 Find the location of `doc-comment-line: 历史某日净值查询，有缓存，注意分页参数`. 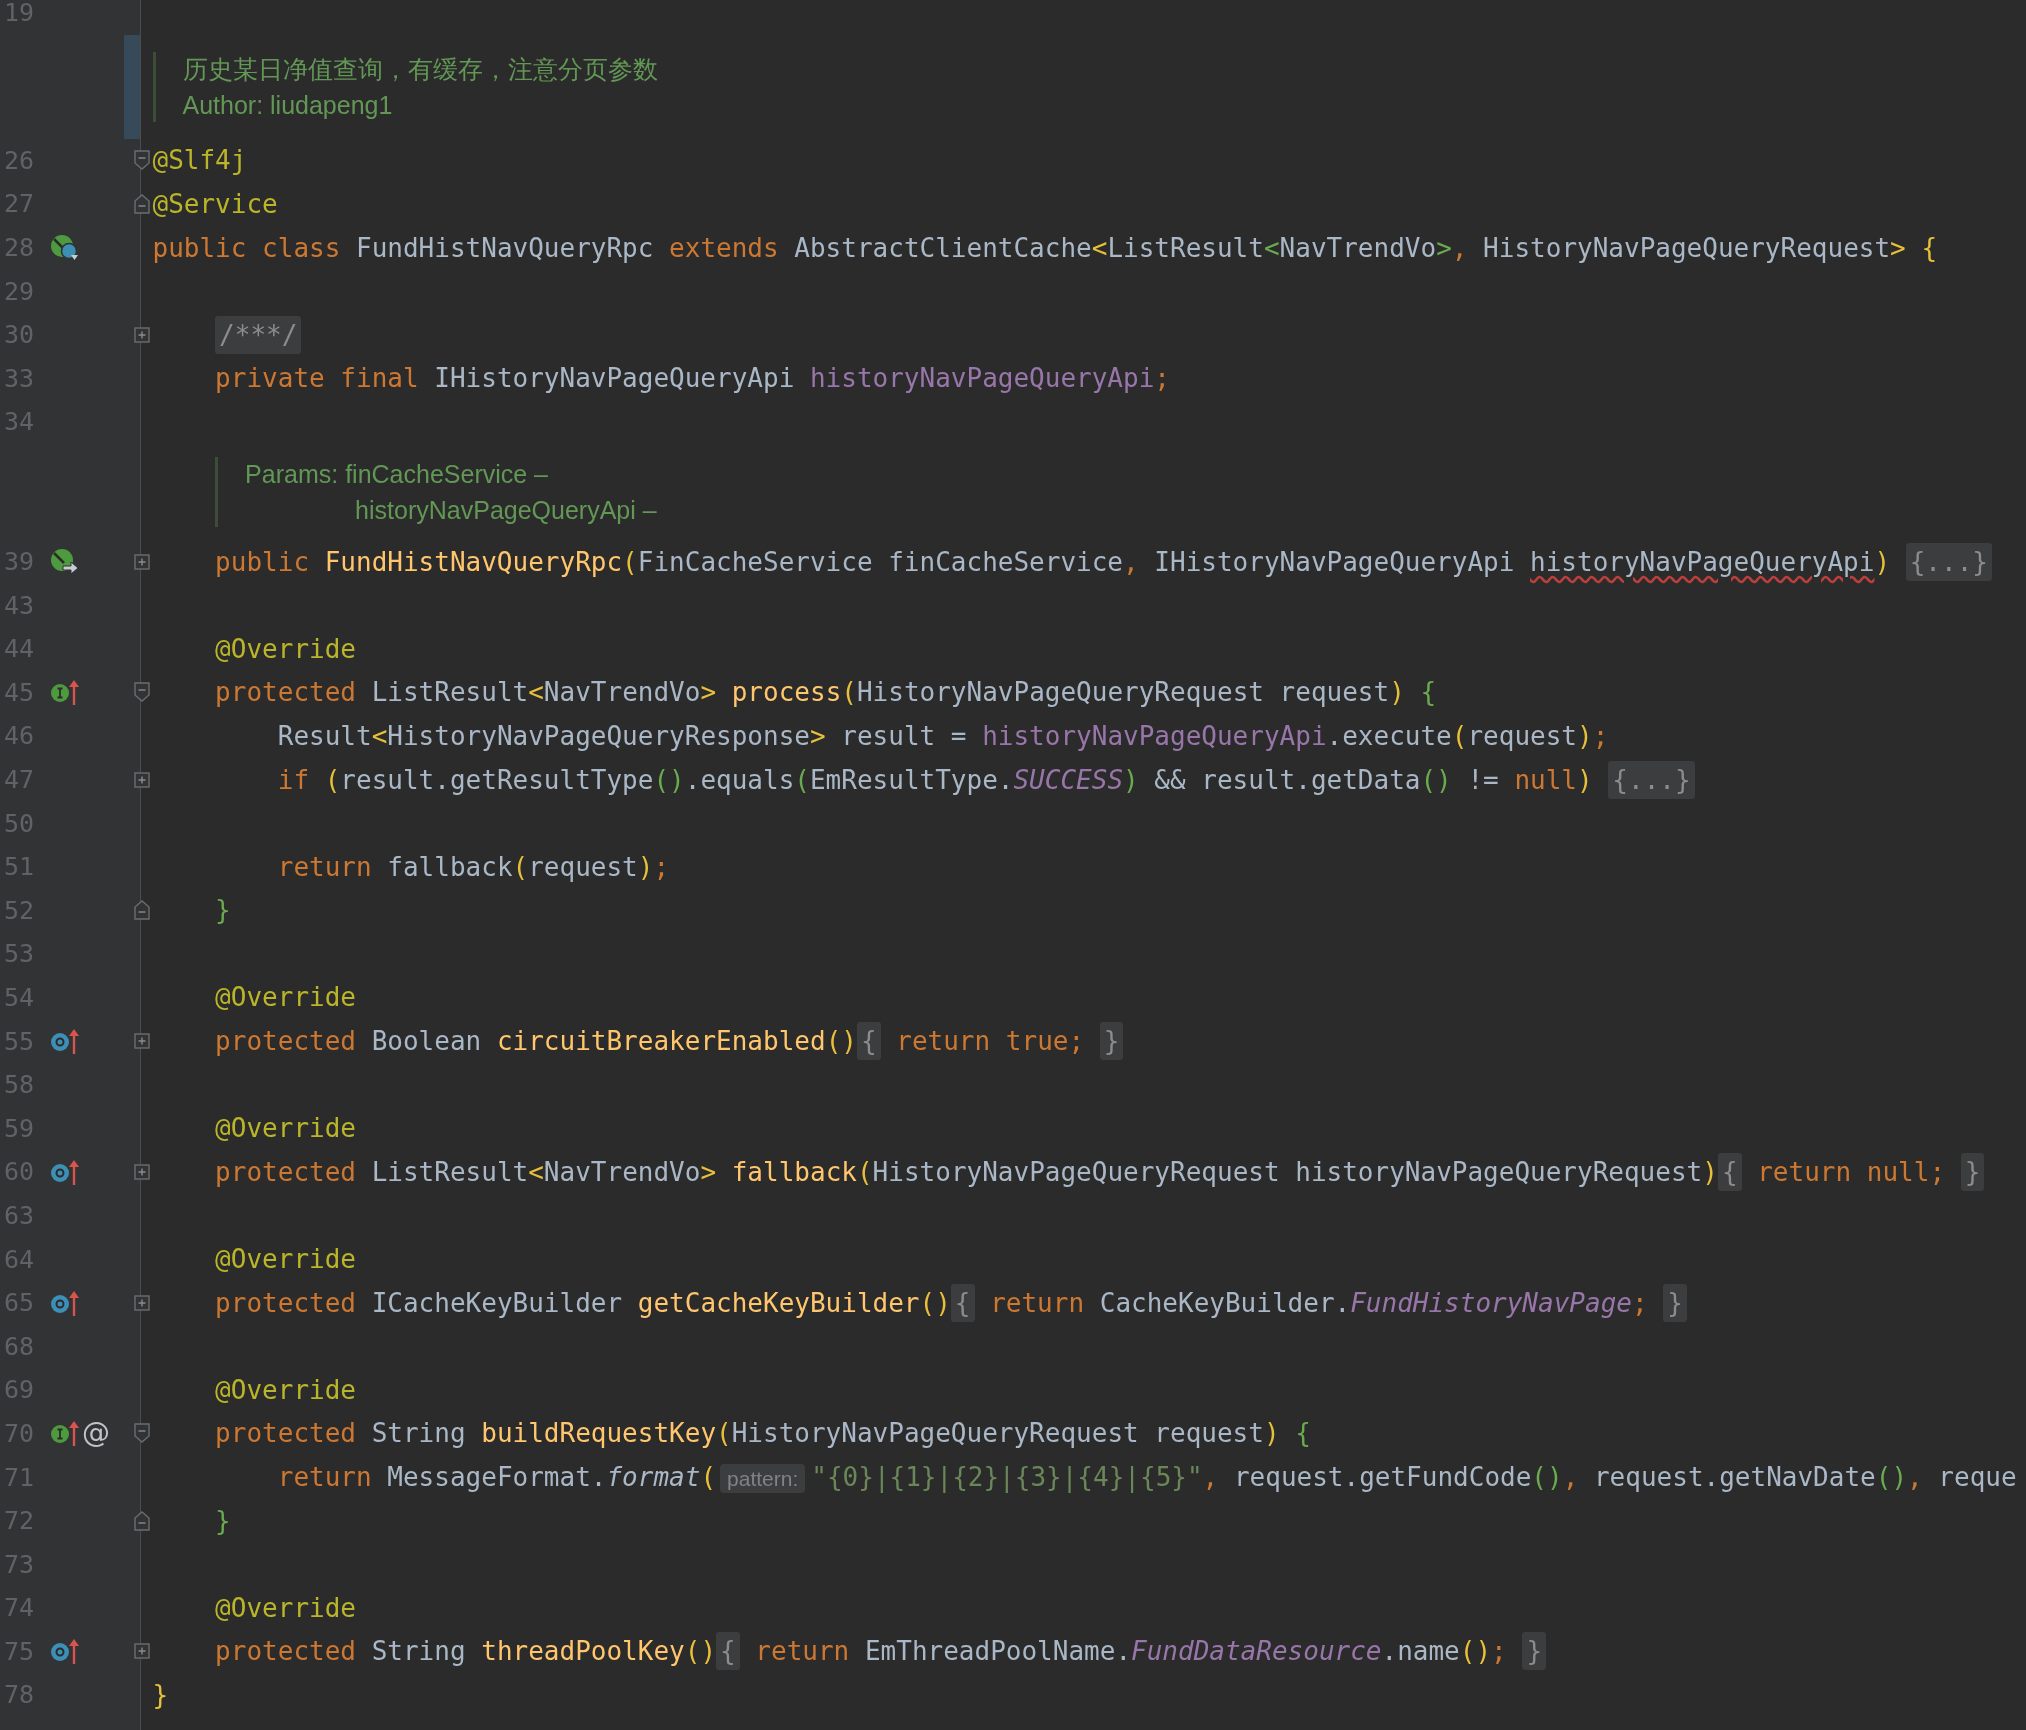

doc-comment-line: 历史某日净值查询，有缓存，注意分页参数 is located at coordinates (420, 68).